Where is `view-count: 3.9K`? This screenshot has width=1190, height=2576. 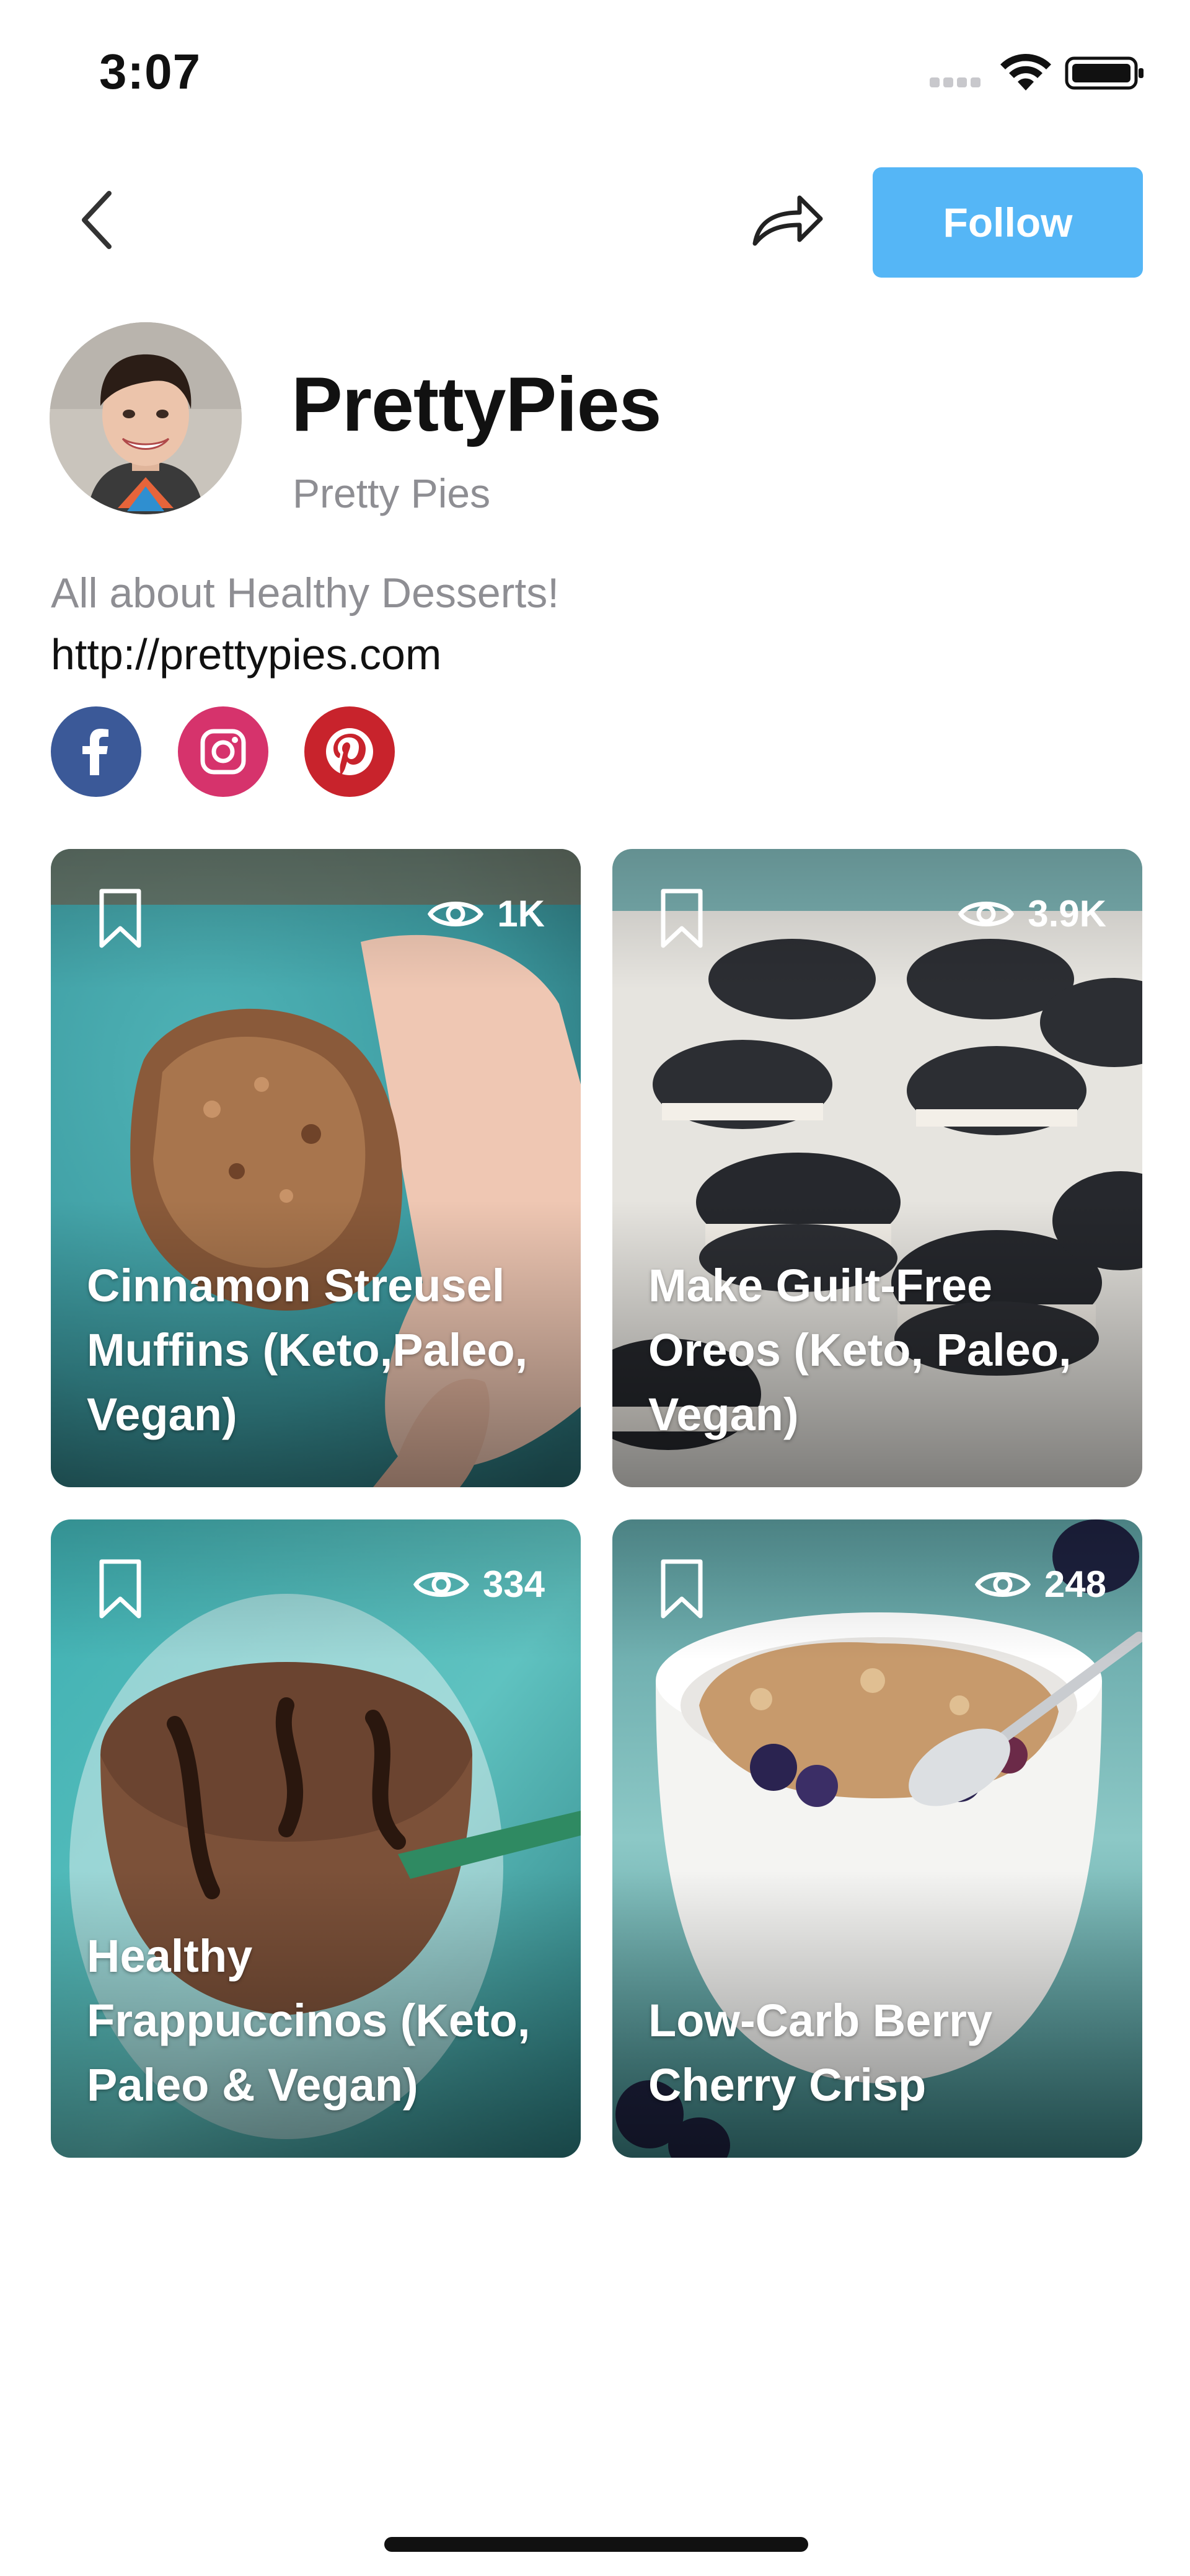
view-count: 3.9K is located at coordinates (1032, 914).